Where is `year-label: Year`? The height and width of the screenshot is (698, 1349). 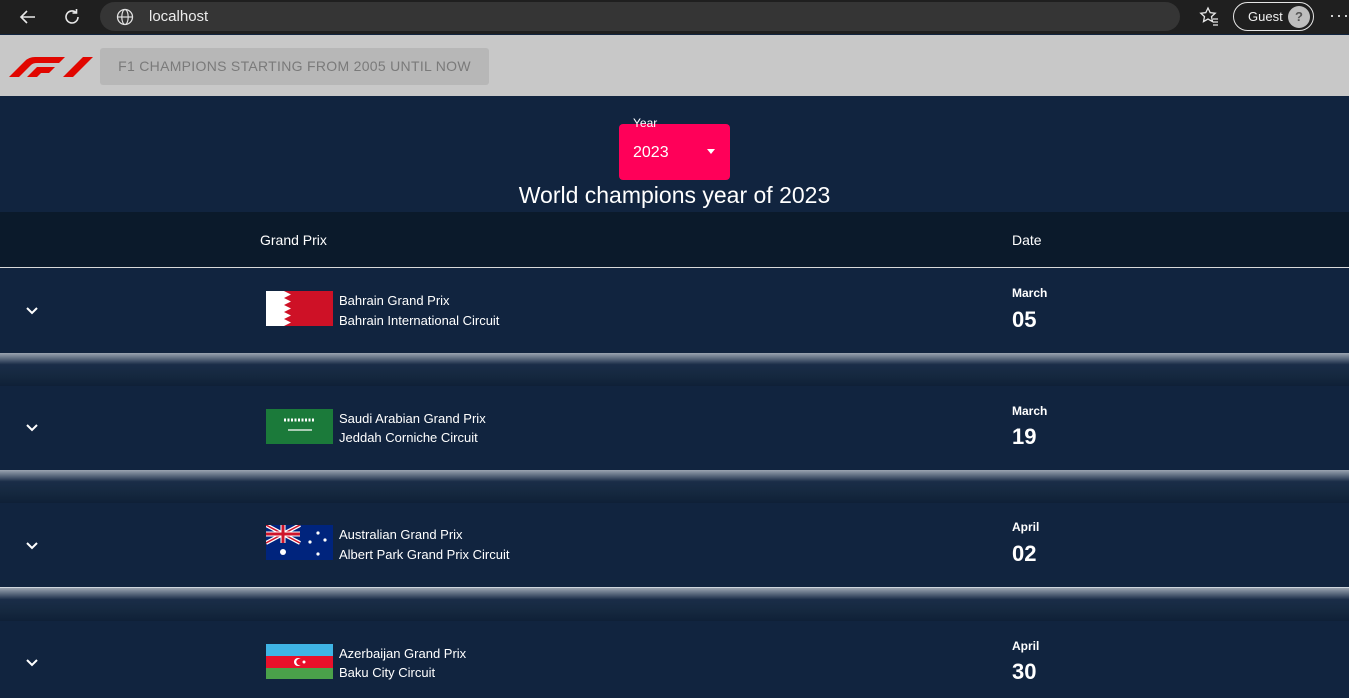 year-label: Year is located at coordinates (645, 123).